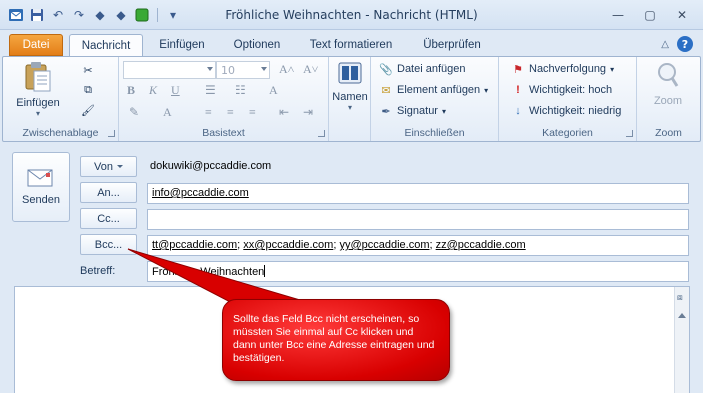  What do you see at coordinates (98, 271) in the screenshot?
I see `subject-label: Betreff:` at bounding box center [98, 271].